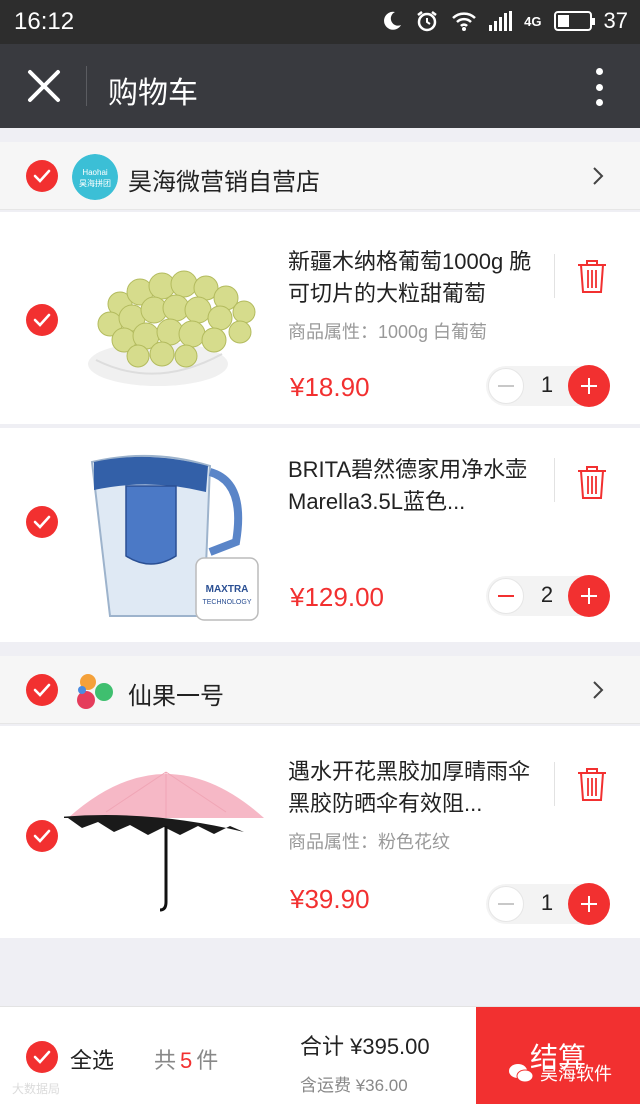 The height and width of the screenshot is (1104, 640). What do you see at coordinates (576, 1074) in the screenshot?
I see `watermark-brand-text: 昊海软件` at bounding box center [576, 1074].